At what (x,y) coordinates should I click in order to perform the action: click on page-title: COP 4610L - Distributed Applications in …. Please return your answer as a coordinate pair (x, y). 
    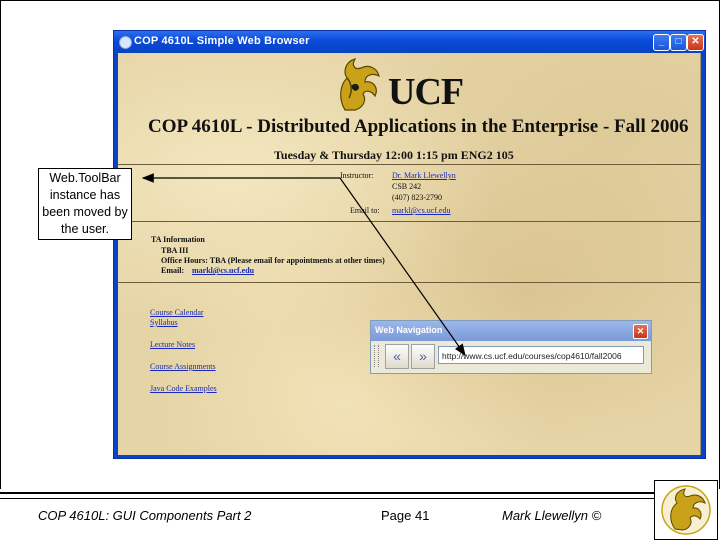
    Looking at the image, I should click on (418, 126).